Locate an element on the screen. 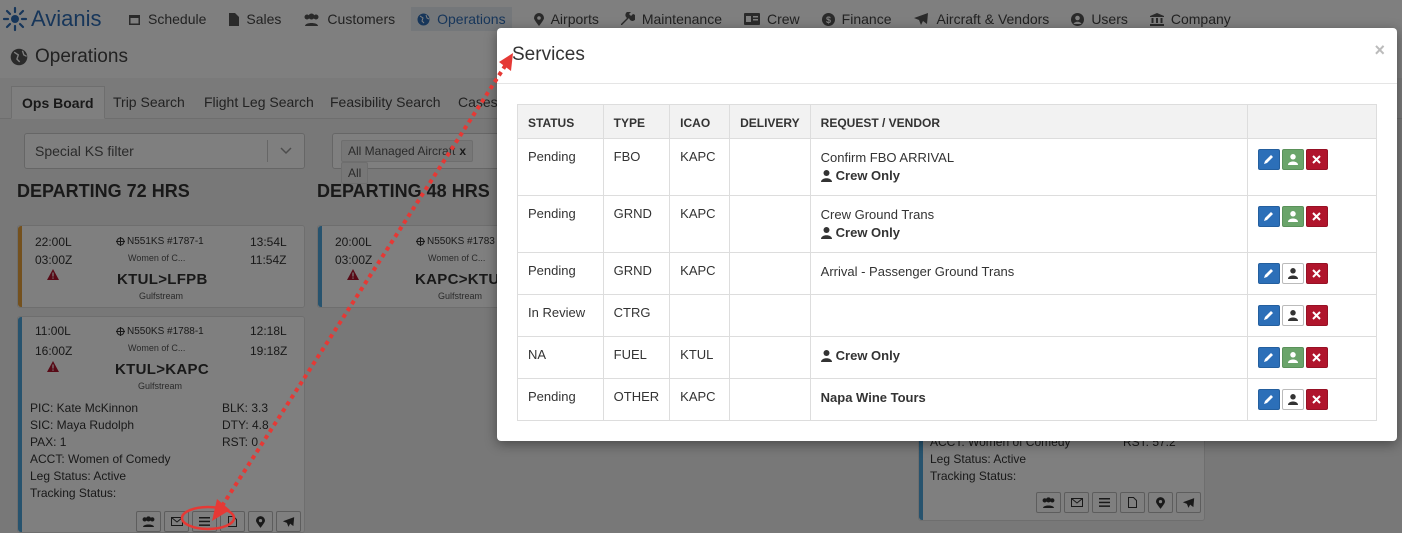 The image size is (1402, 533). arrowhead-start-icon is located at coordinates (221, 510).